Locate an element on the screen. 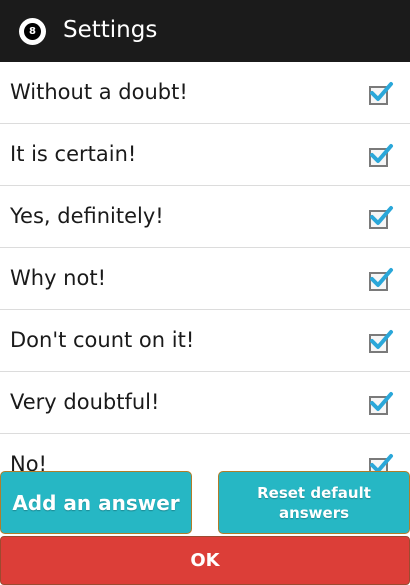 This screenshot has width=410, height=585. answer-label: Yes, definitely! is located at coordinates (87, 216).